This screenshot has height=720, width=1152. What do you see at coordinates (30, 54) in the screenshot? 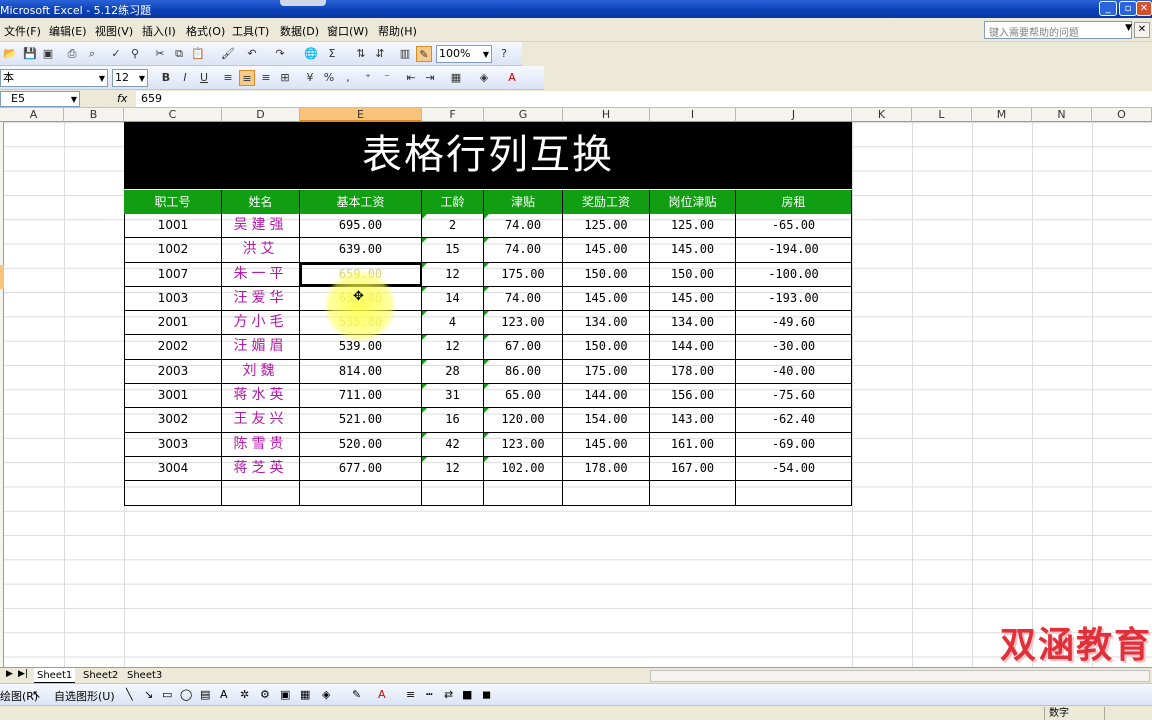
I see `save-icon: 💾` at bounding box center [30, 54].